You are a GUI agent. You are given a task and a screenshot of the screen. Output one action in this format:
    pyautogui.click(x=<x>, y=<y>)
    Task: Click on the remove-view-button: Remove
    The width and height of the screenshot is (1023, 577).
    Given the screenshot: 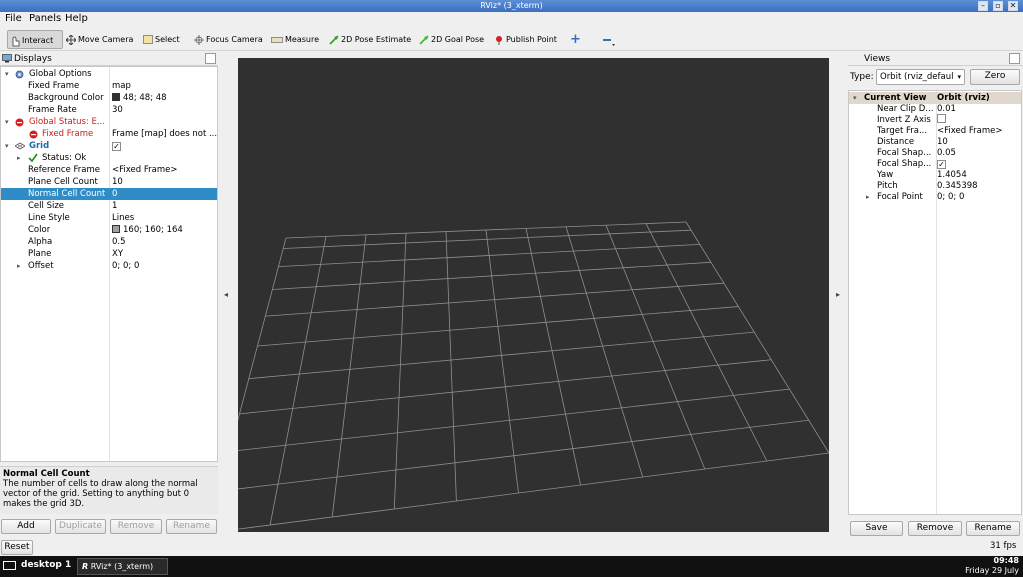 What is the action you would take?
    pyautogui.click(x=935, y=528)
    